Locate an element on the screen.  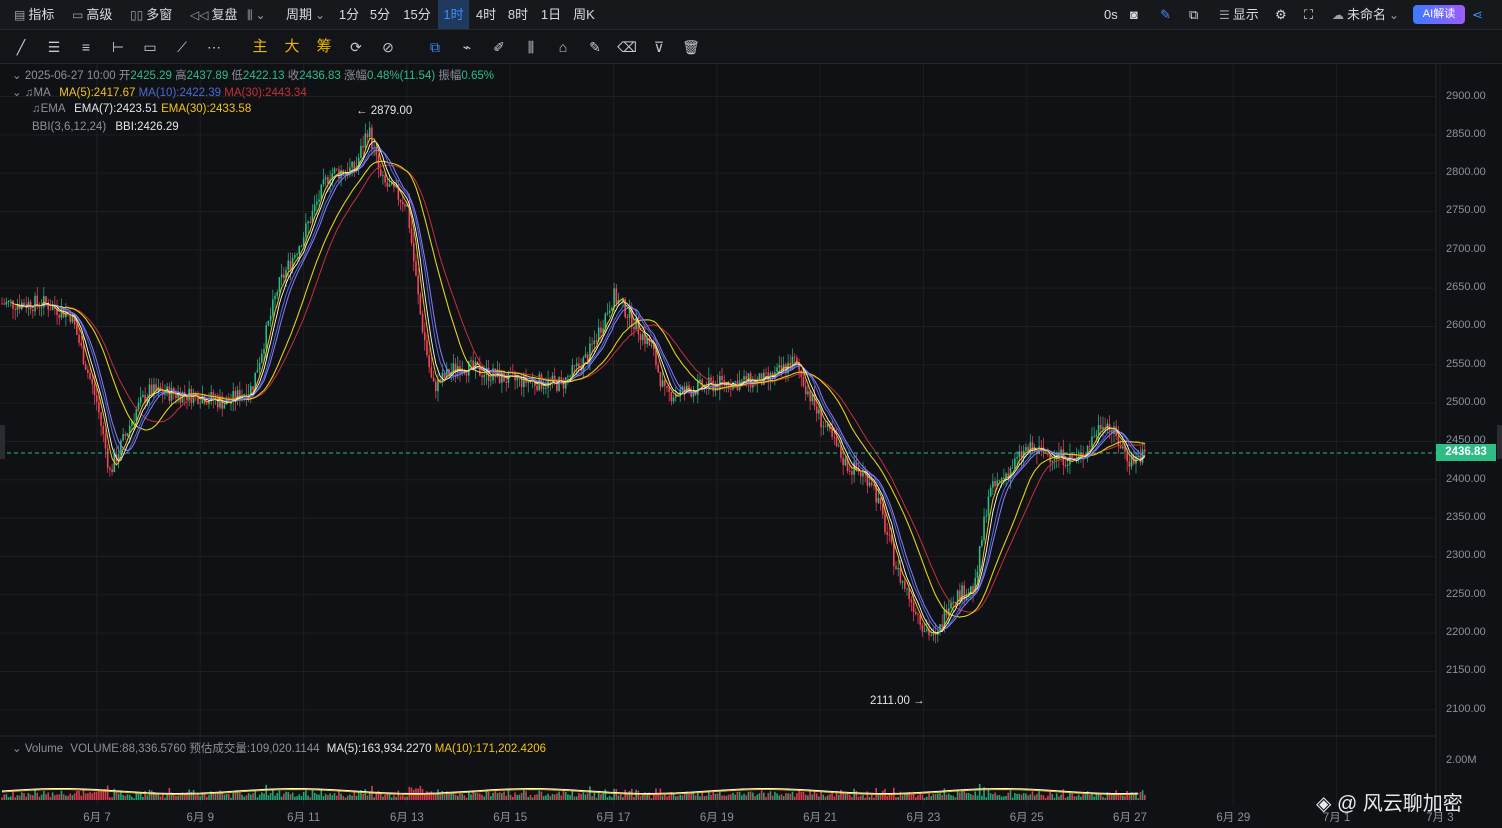
settings-icon: ⚙ is located at coordinates (1281, 14).